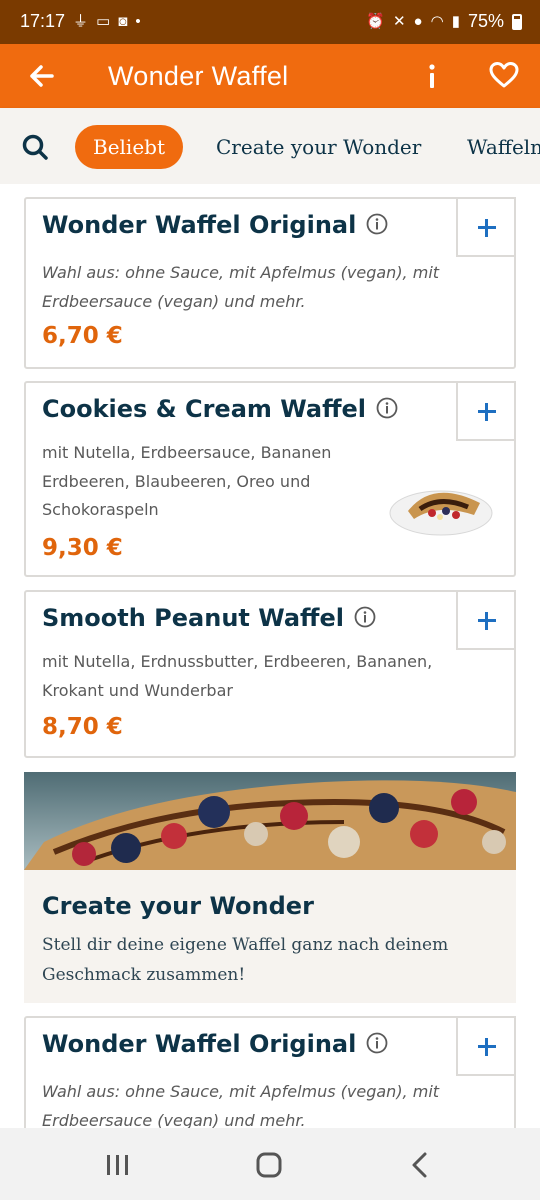  What do you see at coordinates (503, 147) in the screenshot?
I see `tab-waffeln: Waffeln` at bounding box center [503, 147].